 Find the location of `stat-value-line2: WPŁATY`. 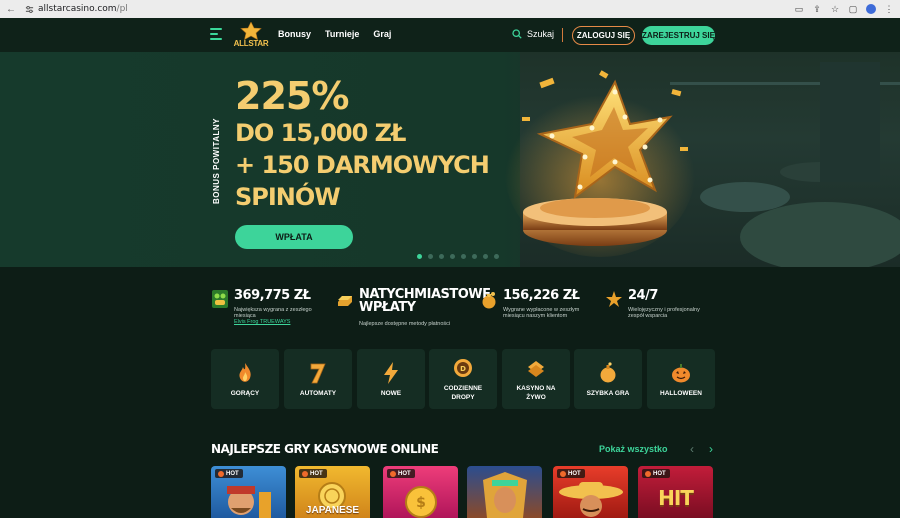

stat-value-line2: WPŁATY is located at coordinates (387, 307).